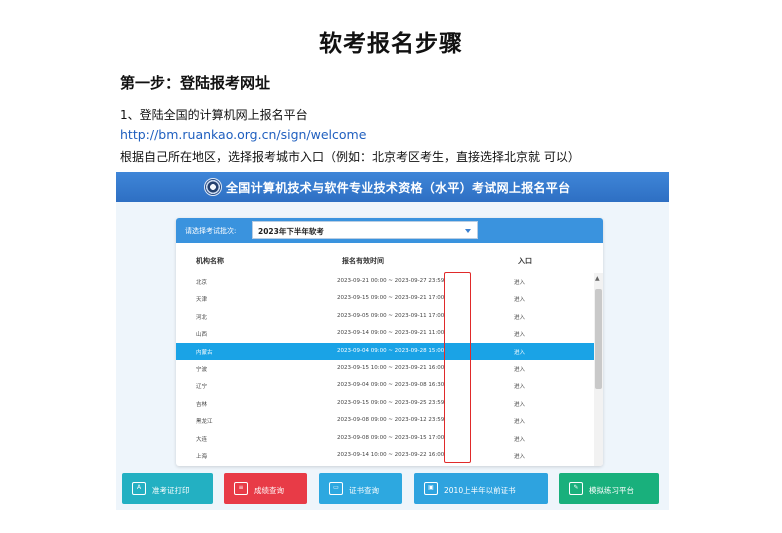 This screenshot has height=533, width=782. What do you see at coordinates (391, 281) in the screenshot?
I see `row-period: 2023-09-21 00:00 ~ 2023-09-27 23:59` at bounding box center [391, 281].